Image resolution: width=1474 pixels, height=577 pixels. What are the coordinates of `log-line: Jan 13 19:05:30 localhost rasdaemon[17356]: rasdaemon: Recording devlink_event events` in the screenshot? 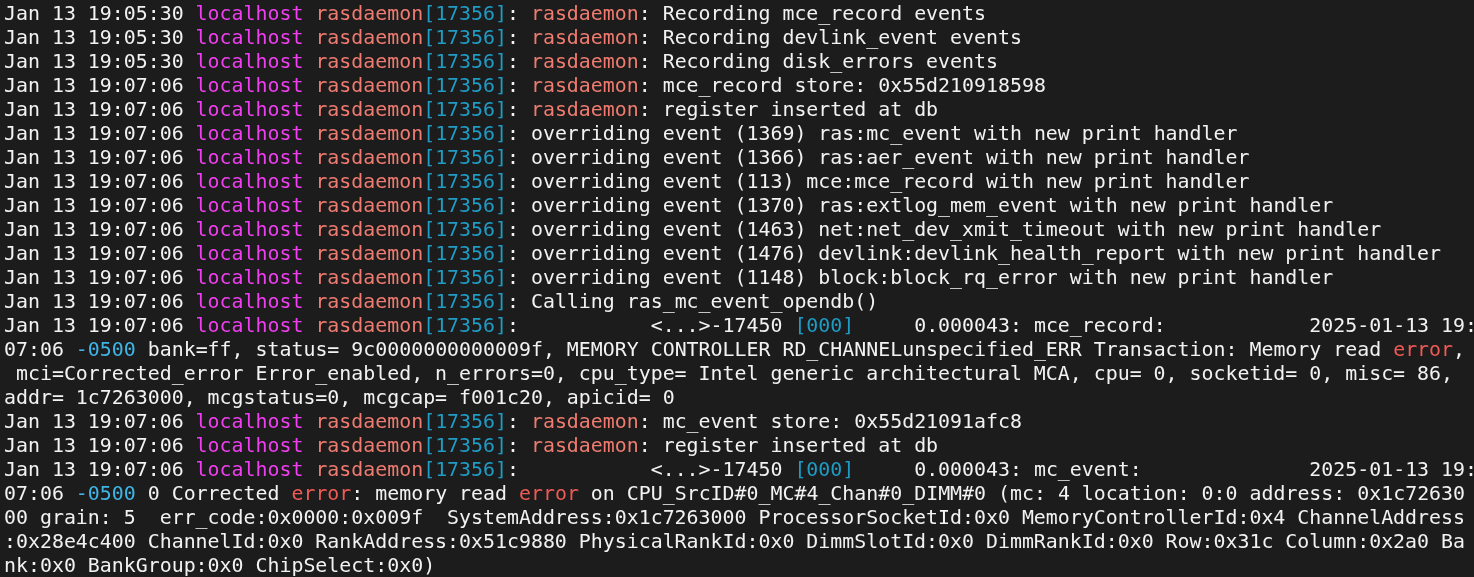 It's located at (513, 38).